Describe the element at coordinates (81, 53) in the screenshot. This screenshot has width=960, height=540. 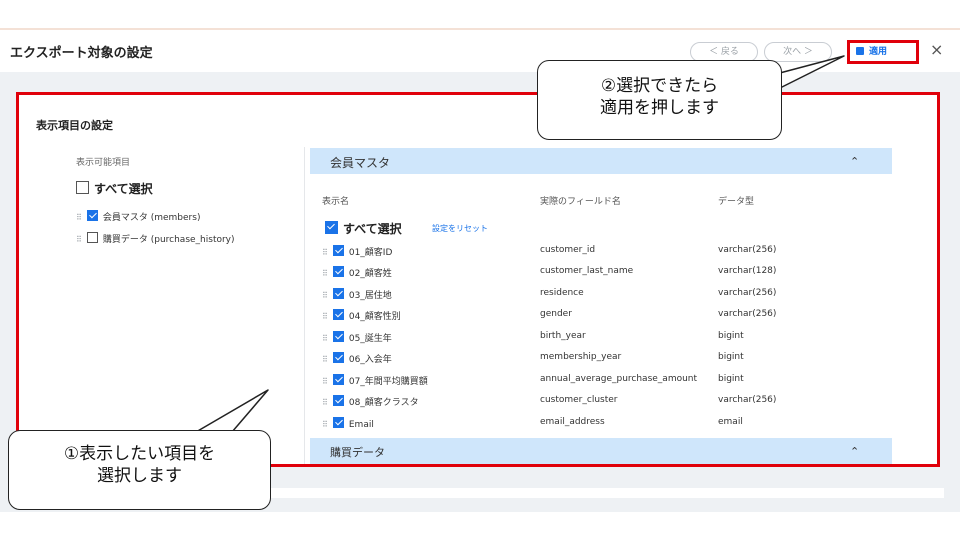
I see `dialog-title: エクスポート対象の設定` at that location.